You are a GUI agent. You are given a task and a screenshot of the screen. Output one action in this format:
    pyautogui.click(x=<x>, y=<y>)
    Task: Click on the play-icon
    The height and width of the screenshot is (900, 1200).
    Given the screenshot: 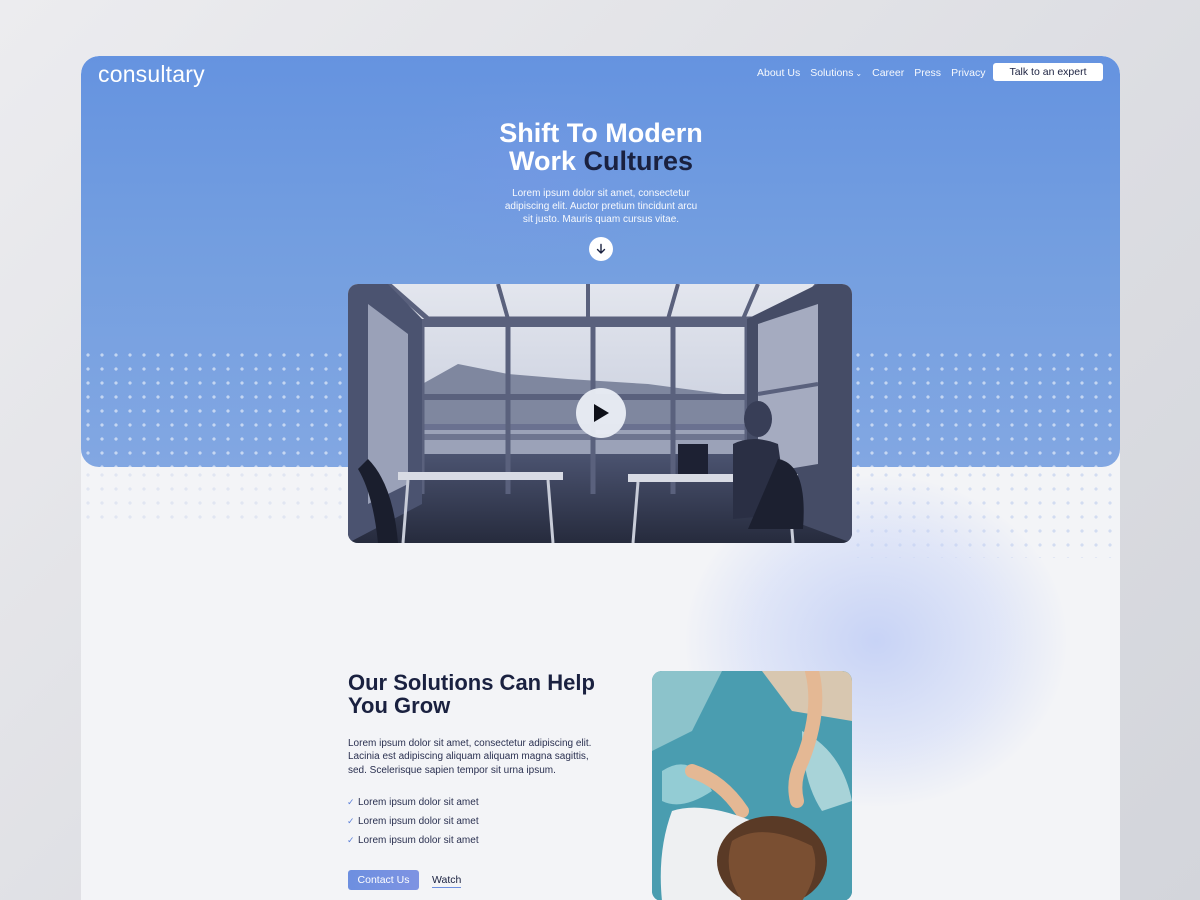 What is the action you would take?
    pyautogui.click(x=601, y=413)
    